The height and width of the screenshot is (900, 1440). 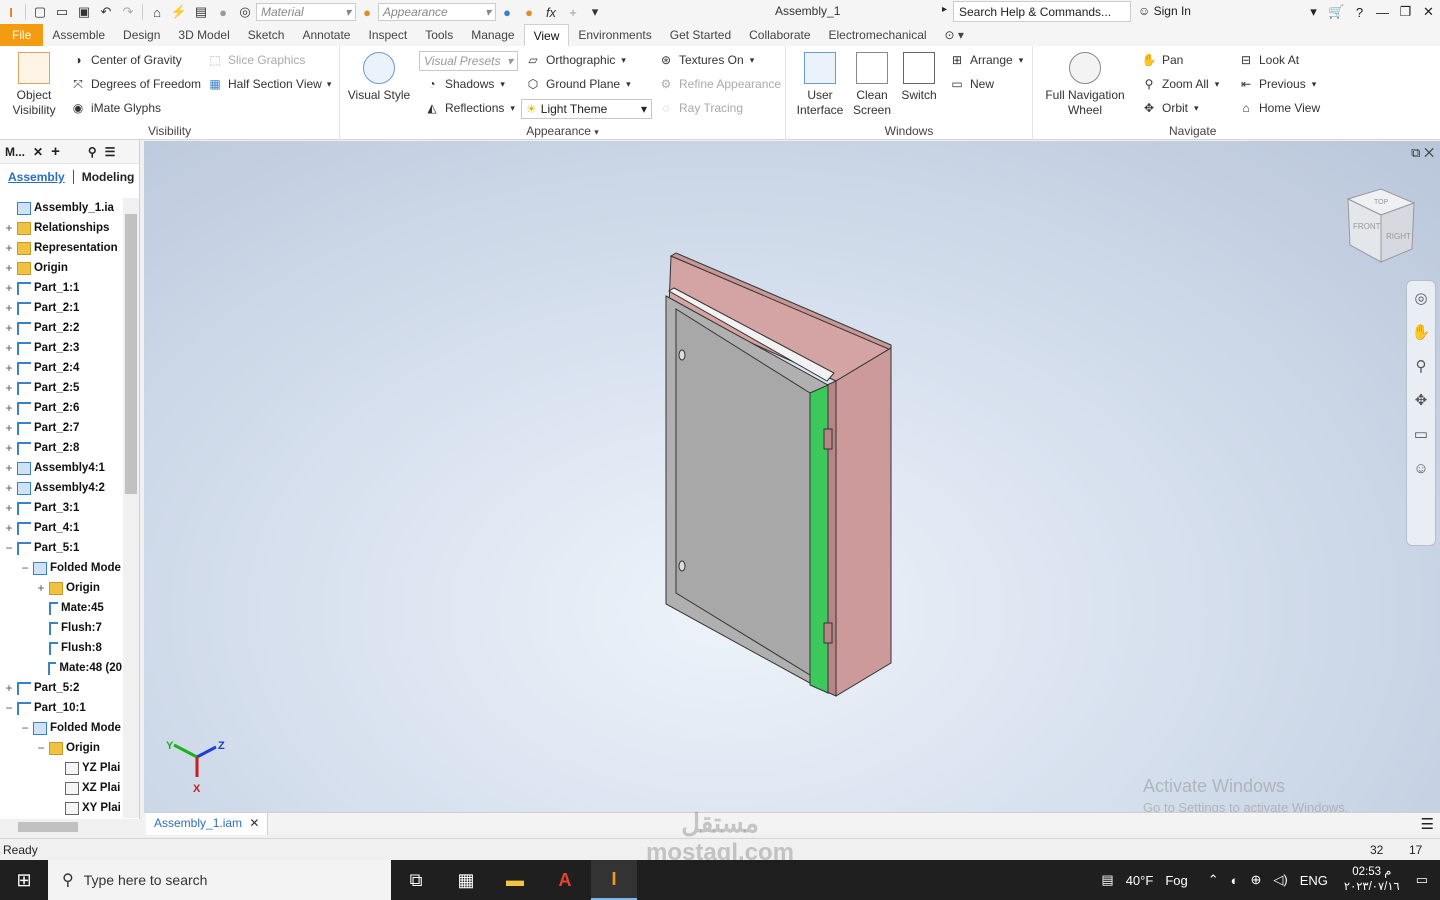 What do you see at coordinates (157, 12) in the screenshot?
I see `home-icon: ⌂` at bounding box center [157, 12].